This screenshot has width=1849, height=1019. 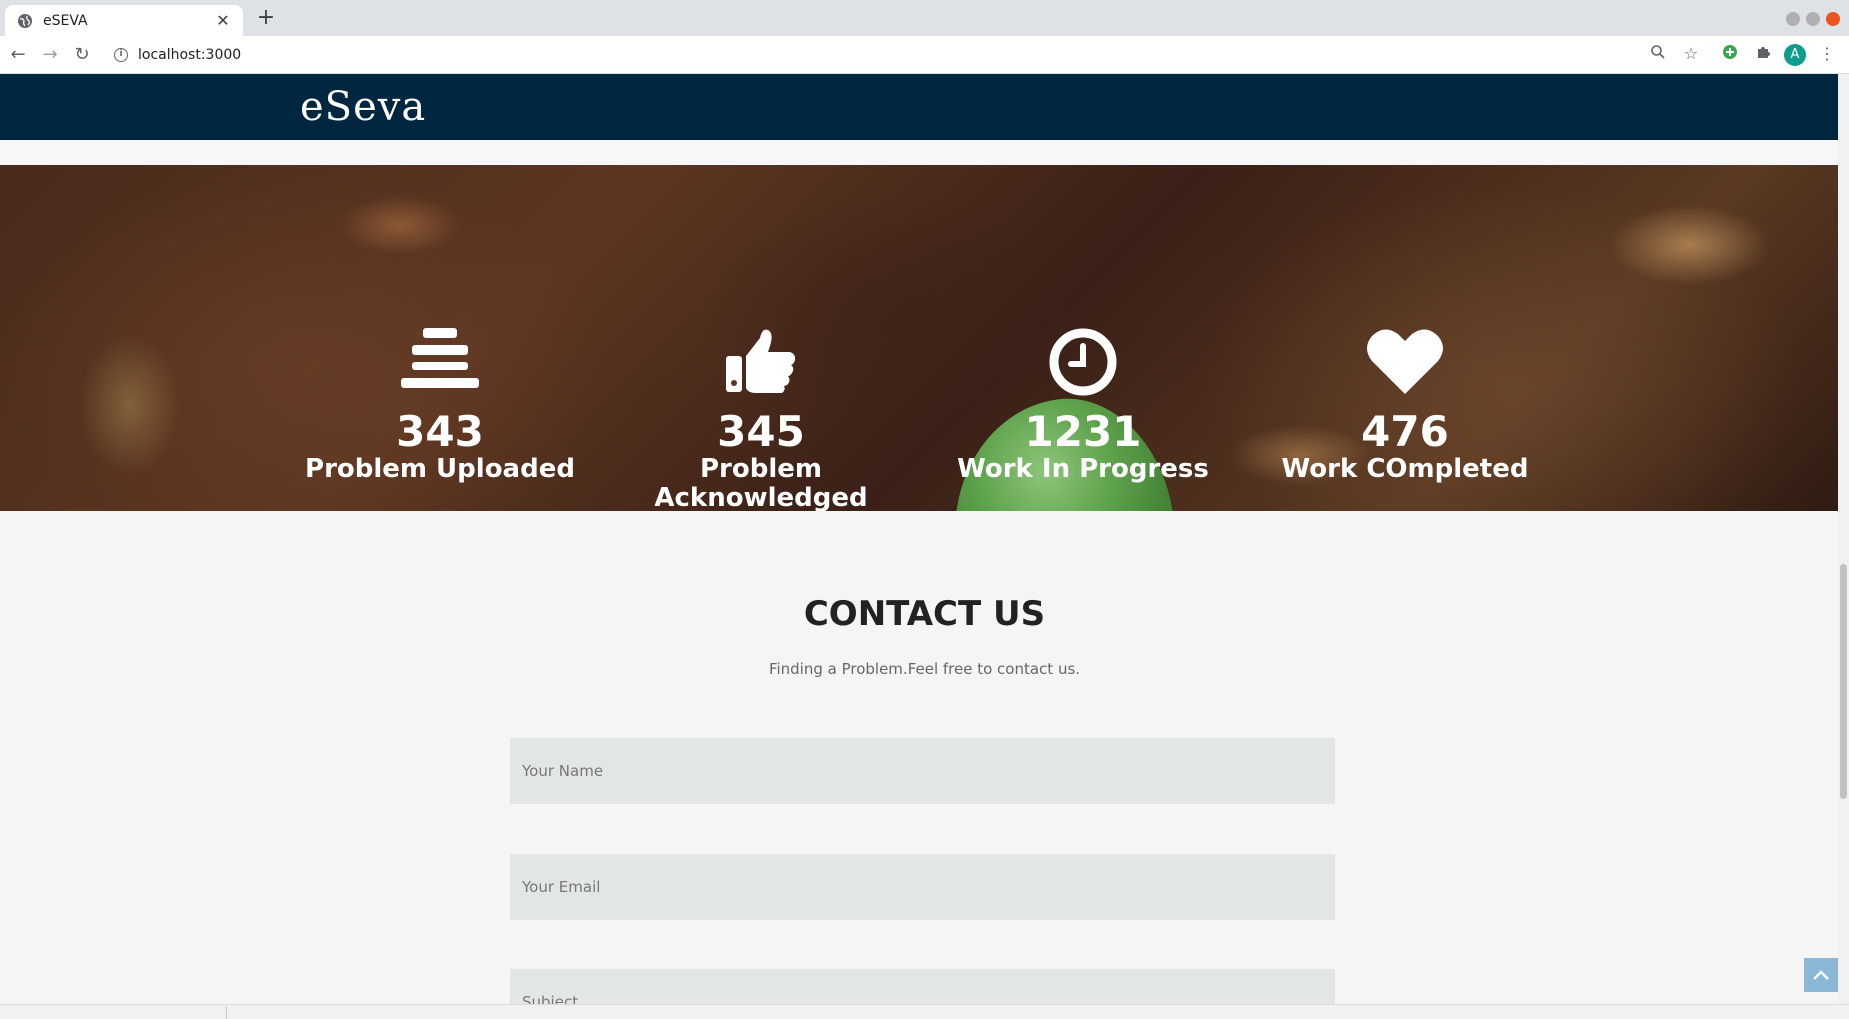 What do you see at coordinates (924, 18) in the screenshot?
I see `browser-tabstrip: eSEVA ✕ +` at bounding box center [924, 18].